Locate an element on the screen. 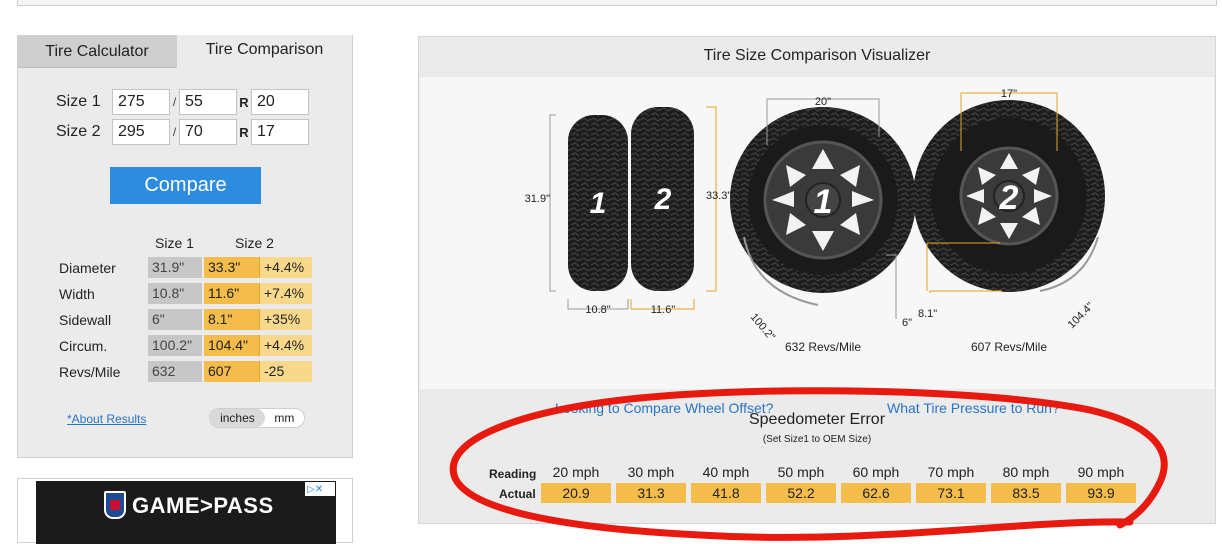  tab-bar: Tire Calculator Tire Comparison is located at coordinates (185, 51).